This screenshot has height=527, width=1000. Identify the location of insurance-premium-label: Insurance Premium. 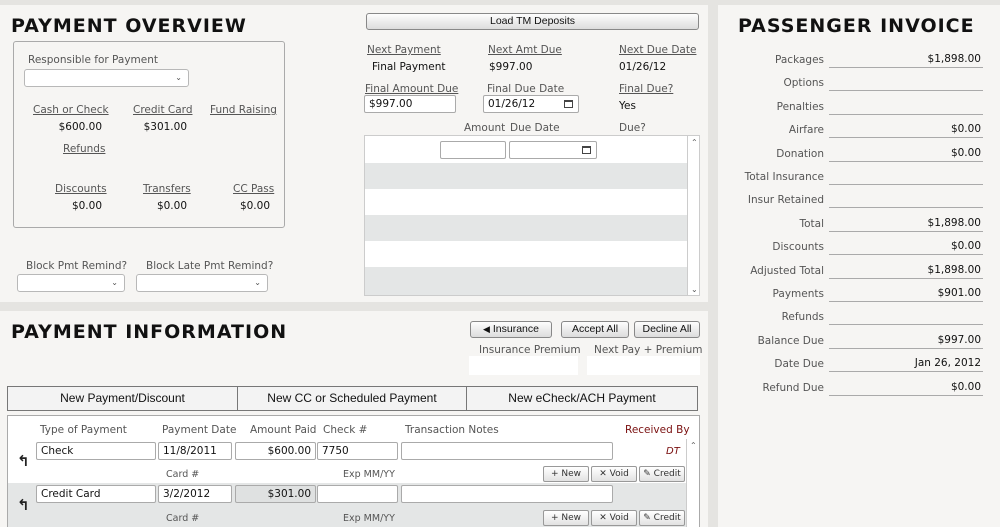
(530, 350).